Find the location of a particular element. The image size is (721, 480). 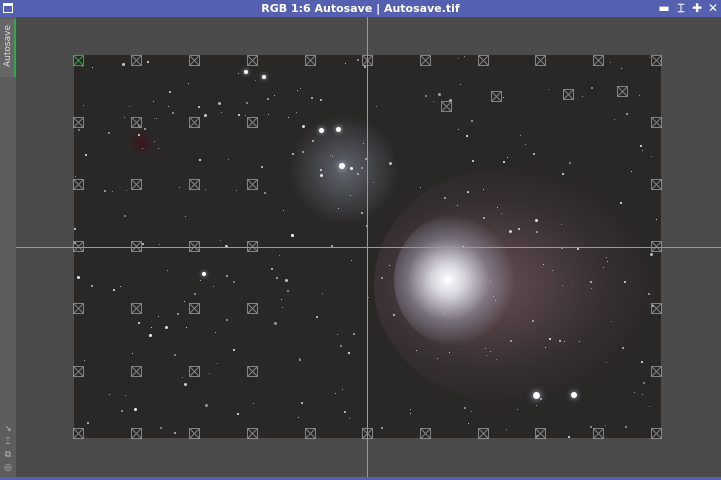

fit-icon: ↘ is located at coordinates (8, 429).